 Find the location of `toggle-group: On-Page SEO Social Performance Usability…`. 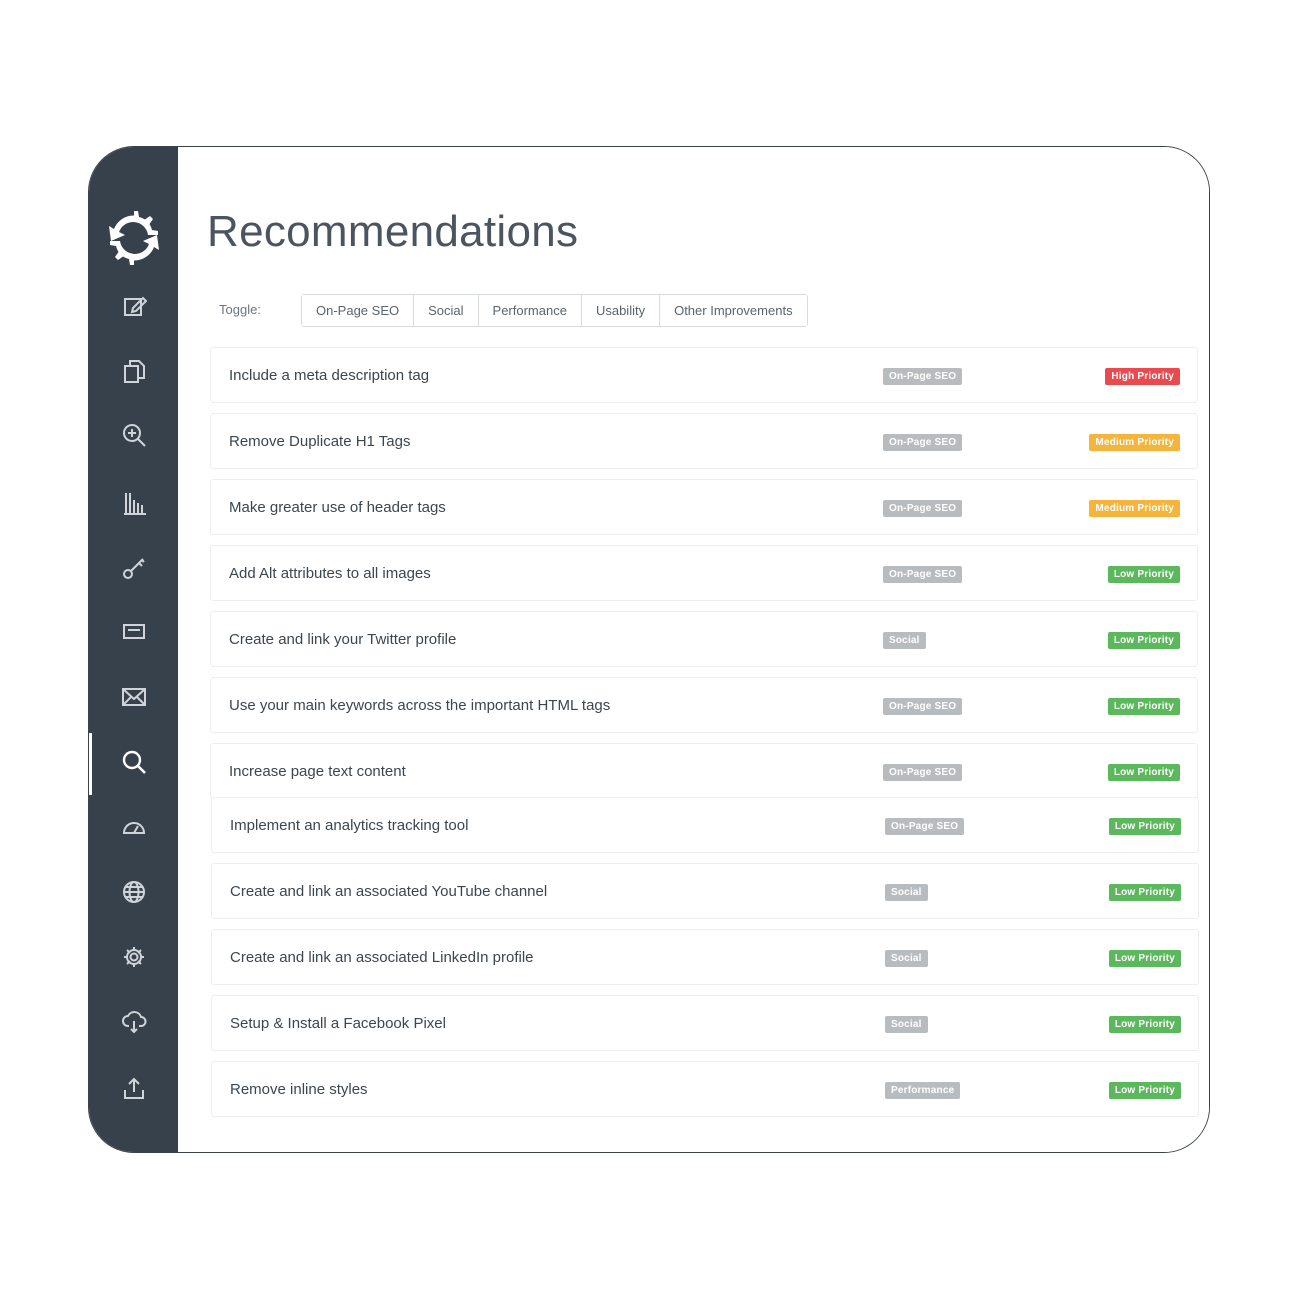

toggle-group: On-Page SEO Social Performance Usability… is located at coordinates (554, 310).